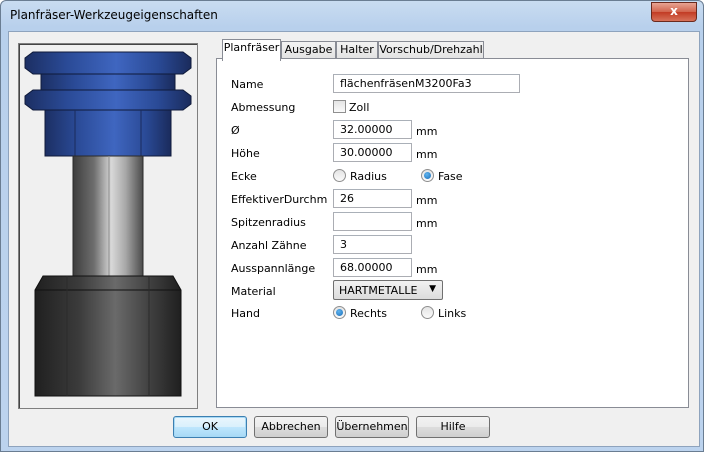 The width and height of the screenshot is (704, 452). What do you see at coordinates (308, 50) in the screenshot?
I see `tab-ausgabe: Ausgabe` at bounding box center [308, 50].